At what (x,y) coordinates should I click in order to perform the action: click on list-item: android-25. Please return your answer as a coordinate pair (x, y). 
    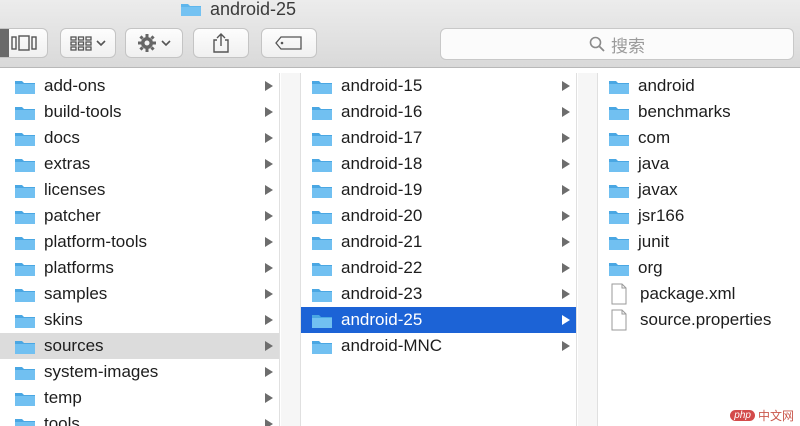
    Looking at the image, I should click on (438, 320).